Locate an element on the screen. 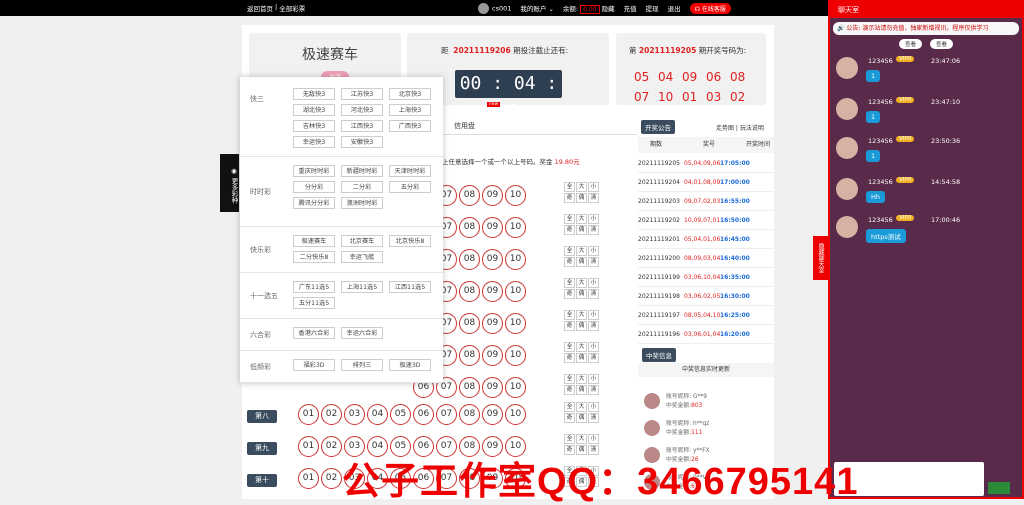 The height and width of the screenshot is (505, 1024). menu-item: 江西11选5 is located at coordinates (410, 287).